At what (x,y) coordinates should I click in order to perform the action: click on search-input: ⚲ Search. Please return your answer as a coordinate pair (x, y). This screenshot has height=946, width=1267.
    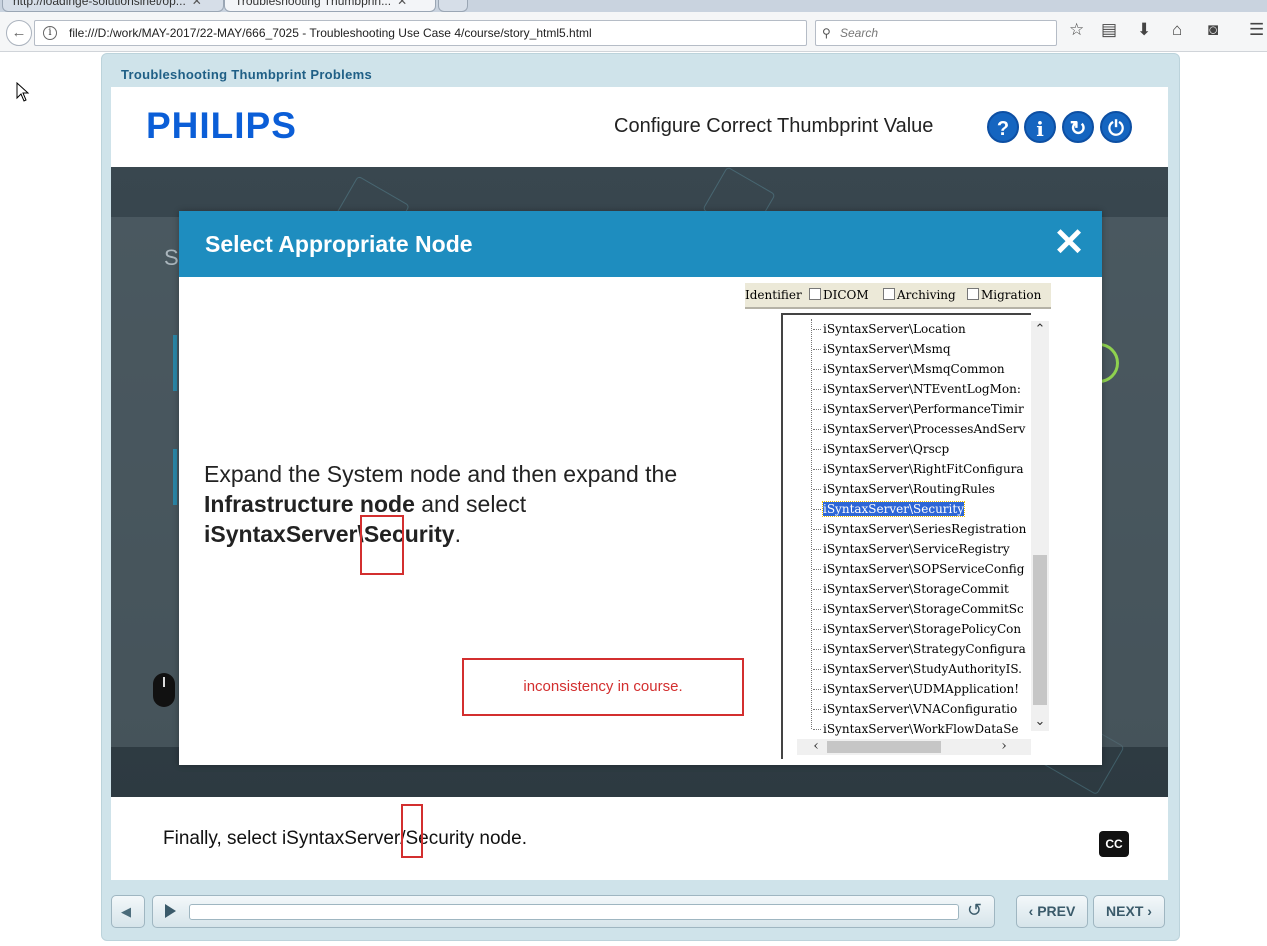
    Looking at the image, I should click on (936, 33).